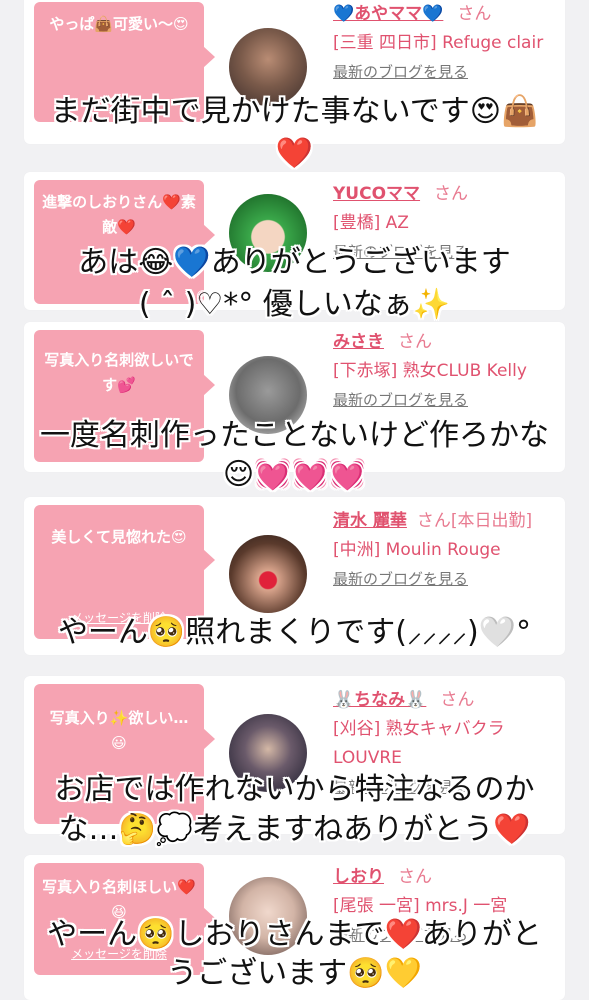 The image size is (589, 1000). Describe the element at coordinates (294, 632) in the screenshot. I see `caption-overlay: やーん🥺照れまくりです(⸝⸝⸝⸝)🤍°` at that location.